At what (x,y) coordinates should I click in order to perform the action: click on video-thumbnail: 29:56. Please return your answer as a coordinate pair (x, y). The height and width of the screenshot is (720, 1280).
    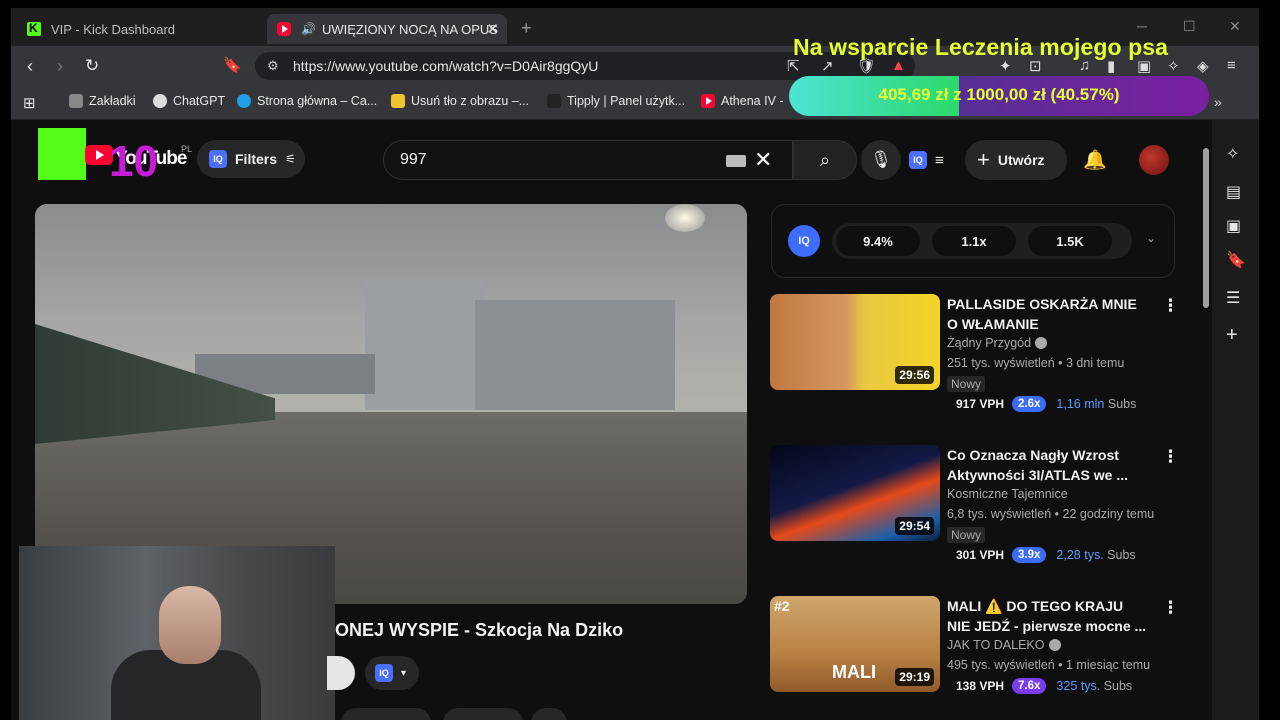
    Looking at the image, I should click on (855, 342).